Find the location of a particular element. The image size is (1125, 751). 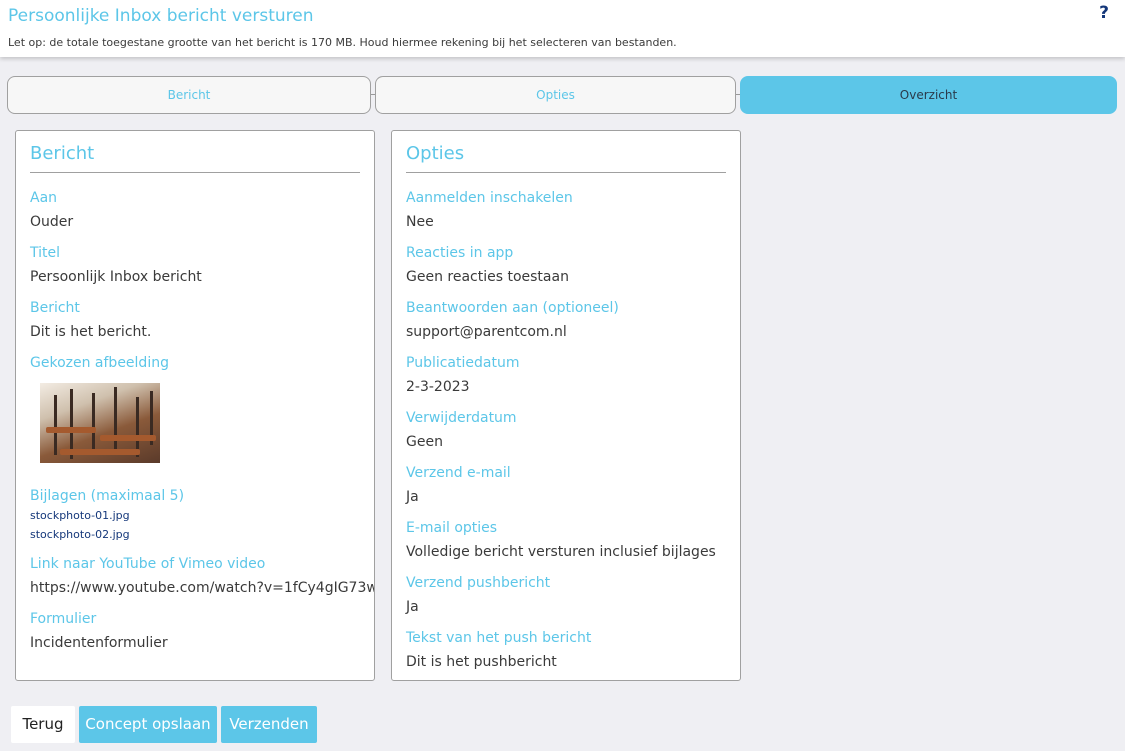

field-label: Aanmelden inschakelen is located at coordinates (489, 198).